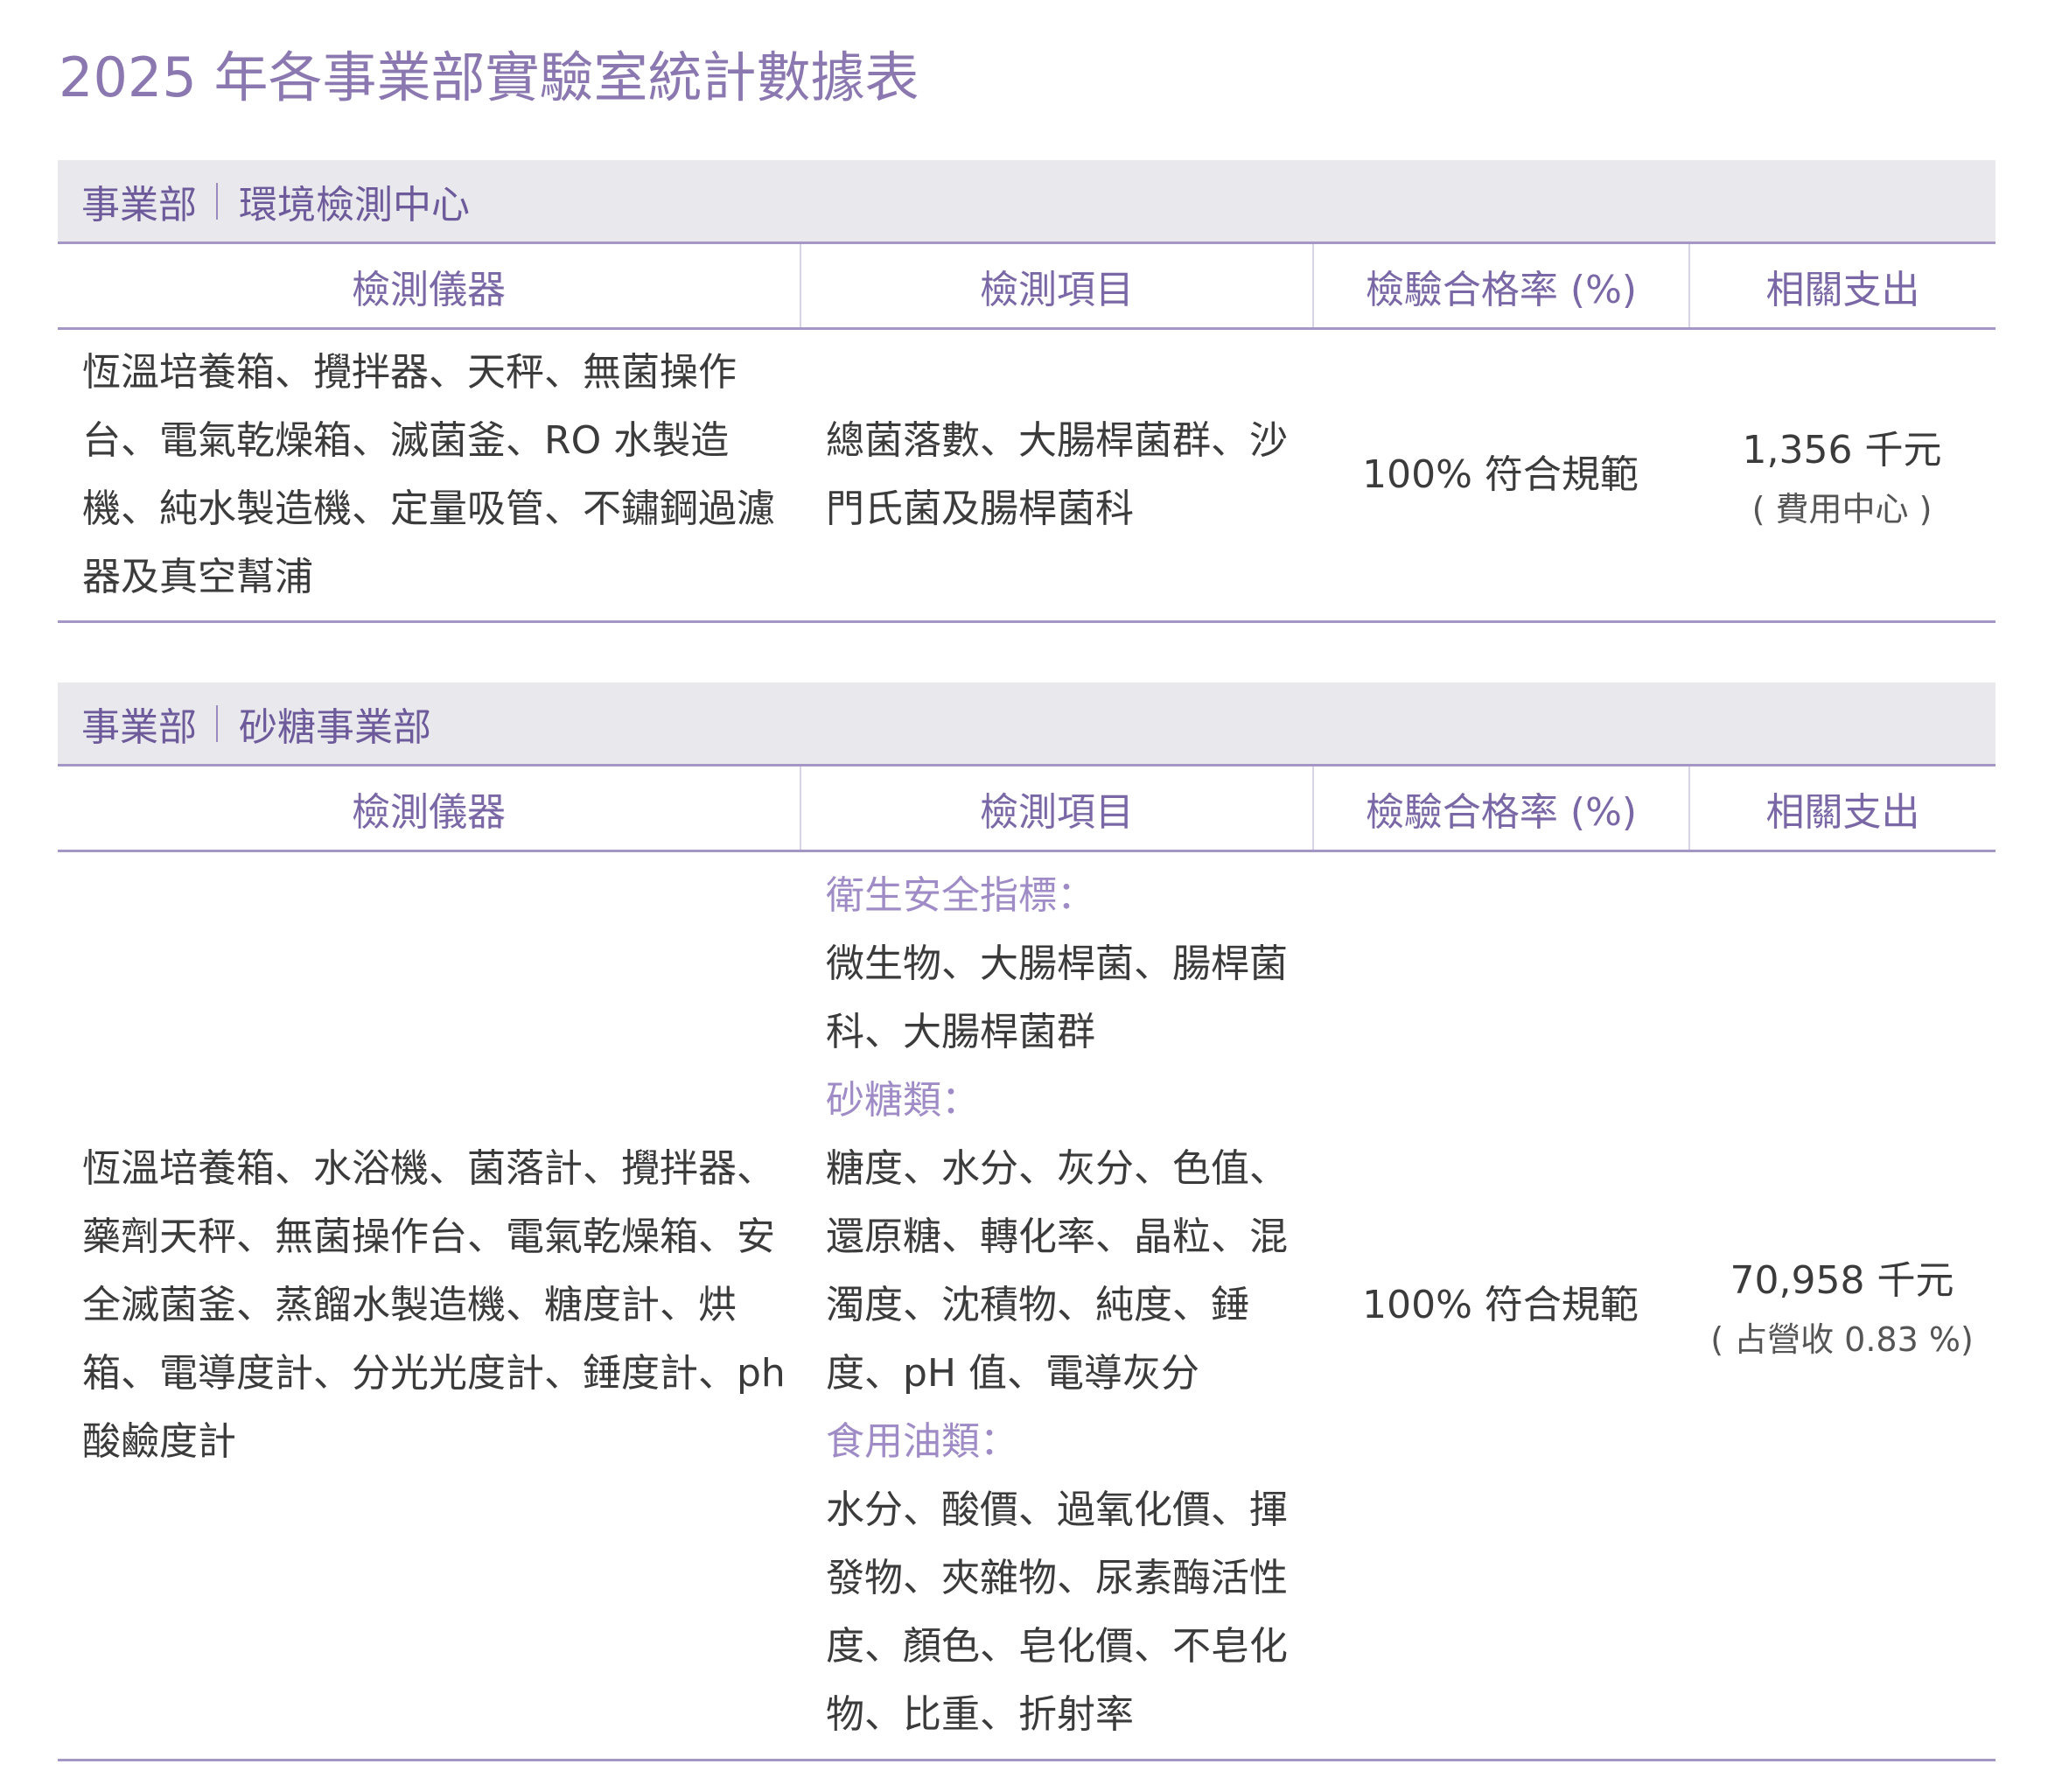 This screenshot has height=1792, width=2055. What do you see at coordinates (1027, 724) in the screenshot?
I see `dept-header-bar: 事業部 砂糖事業部` at bounding box center [1027, 724].